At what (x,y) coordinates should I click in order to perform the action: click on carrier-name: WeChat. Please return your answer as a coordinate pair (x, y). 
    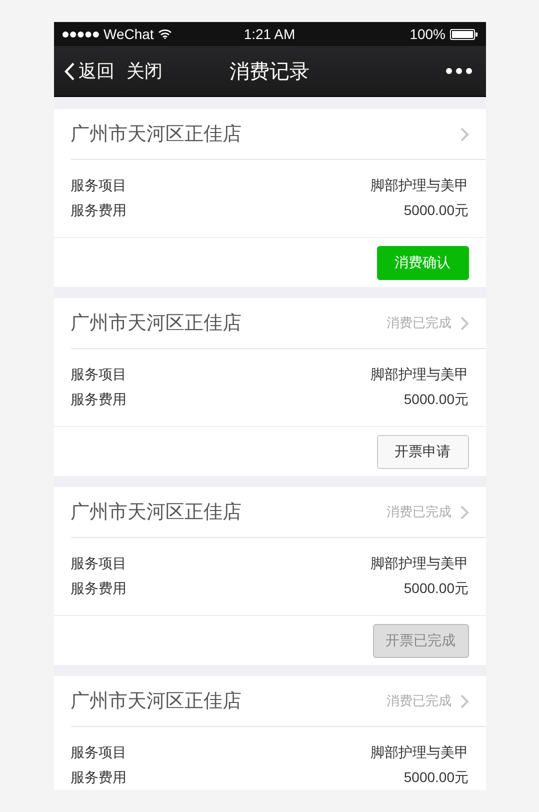
    Looking at the image, I should click on (129, 34).